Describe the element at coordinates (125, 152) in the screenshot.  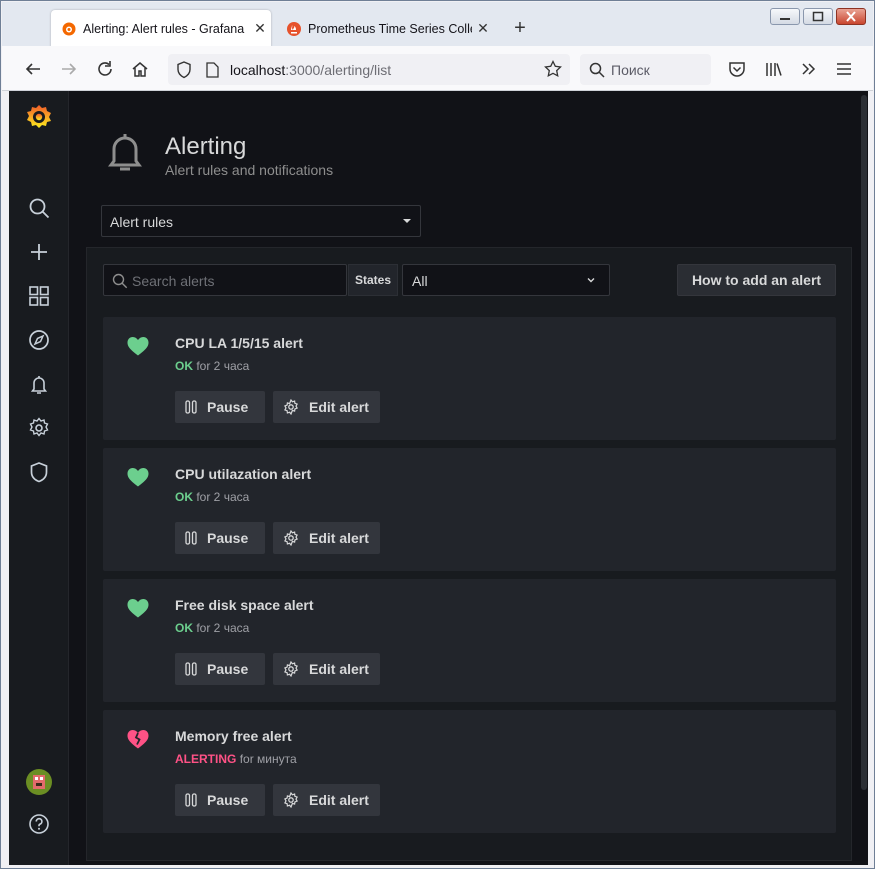
I see `alerting-header-icon` at that location.